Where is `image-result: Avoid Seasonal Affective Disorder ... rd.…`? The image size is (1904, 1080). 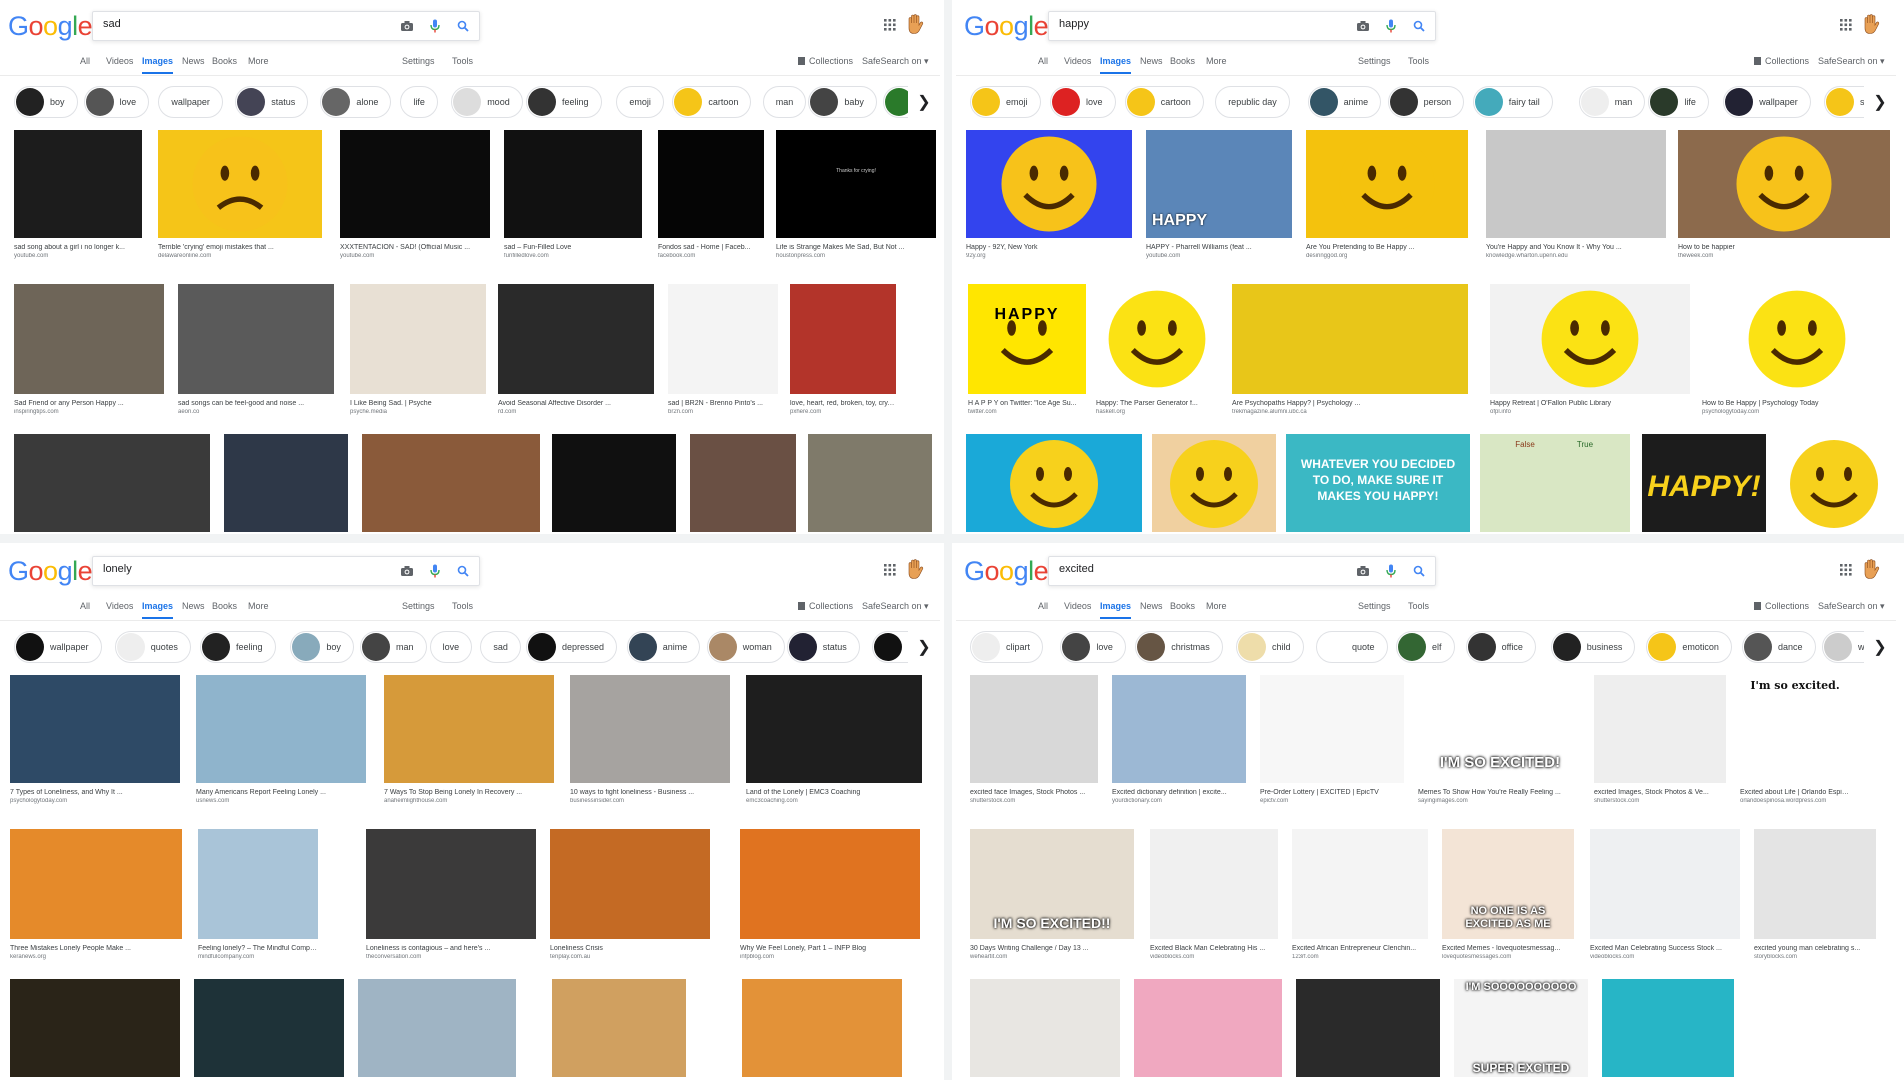 image-result: Avoid Seasonal Affective Disorder ... rd.… is located at coordinates (576, 349).